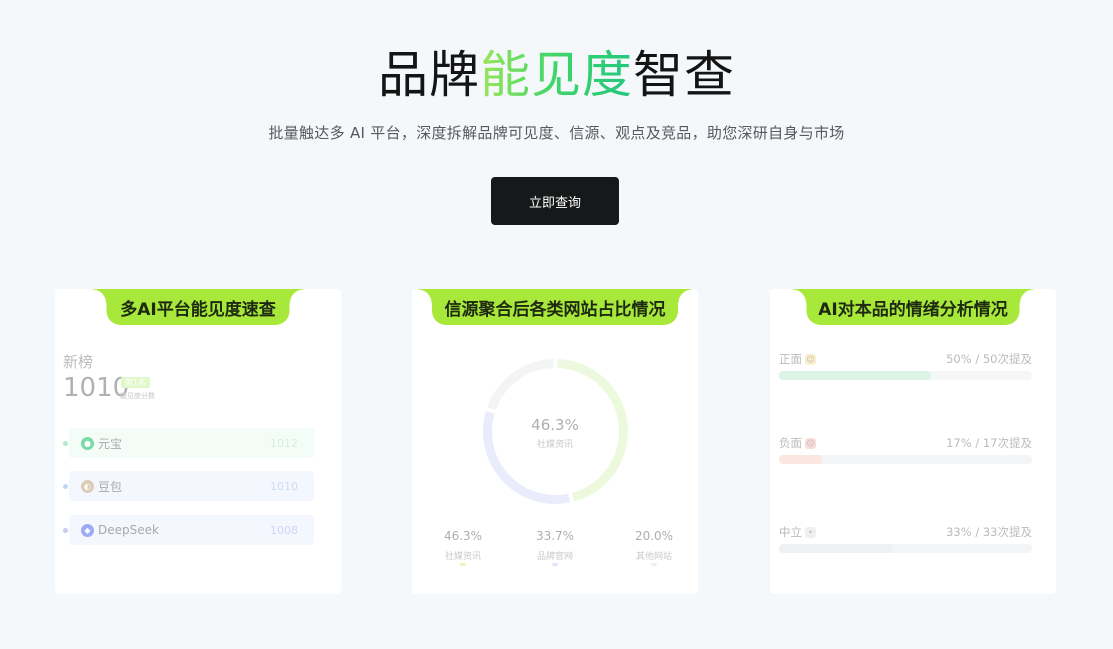 Image resolution: width=1113 pixels, height=649 pixels. What do you see at coordinates (905, 538) in the screenshot?
I see `sentiment-row: 中立 • 33% / 33次提及` at bounding box center [905, 538].